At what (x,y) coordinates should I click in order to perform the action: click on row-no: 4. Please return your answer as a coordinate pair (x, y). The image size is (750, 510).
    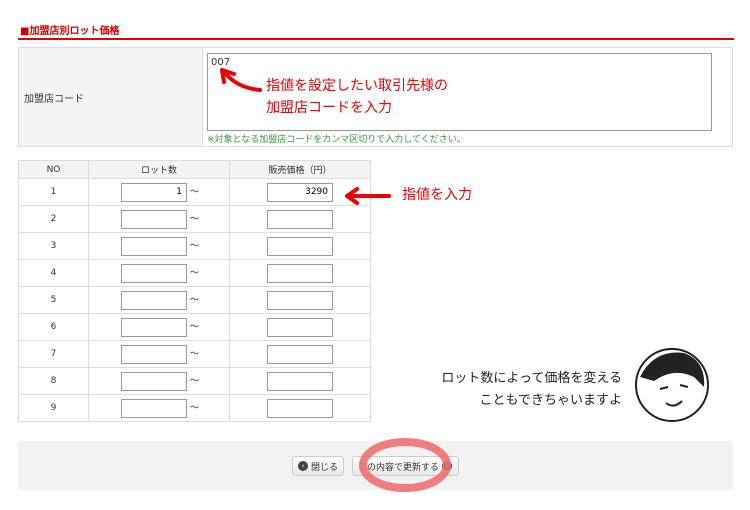
    Looking at the image, I should click on (53, 273).